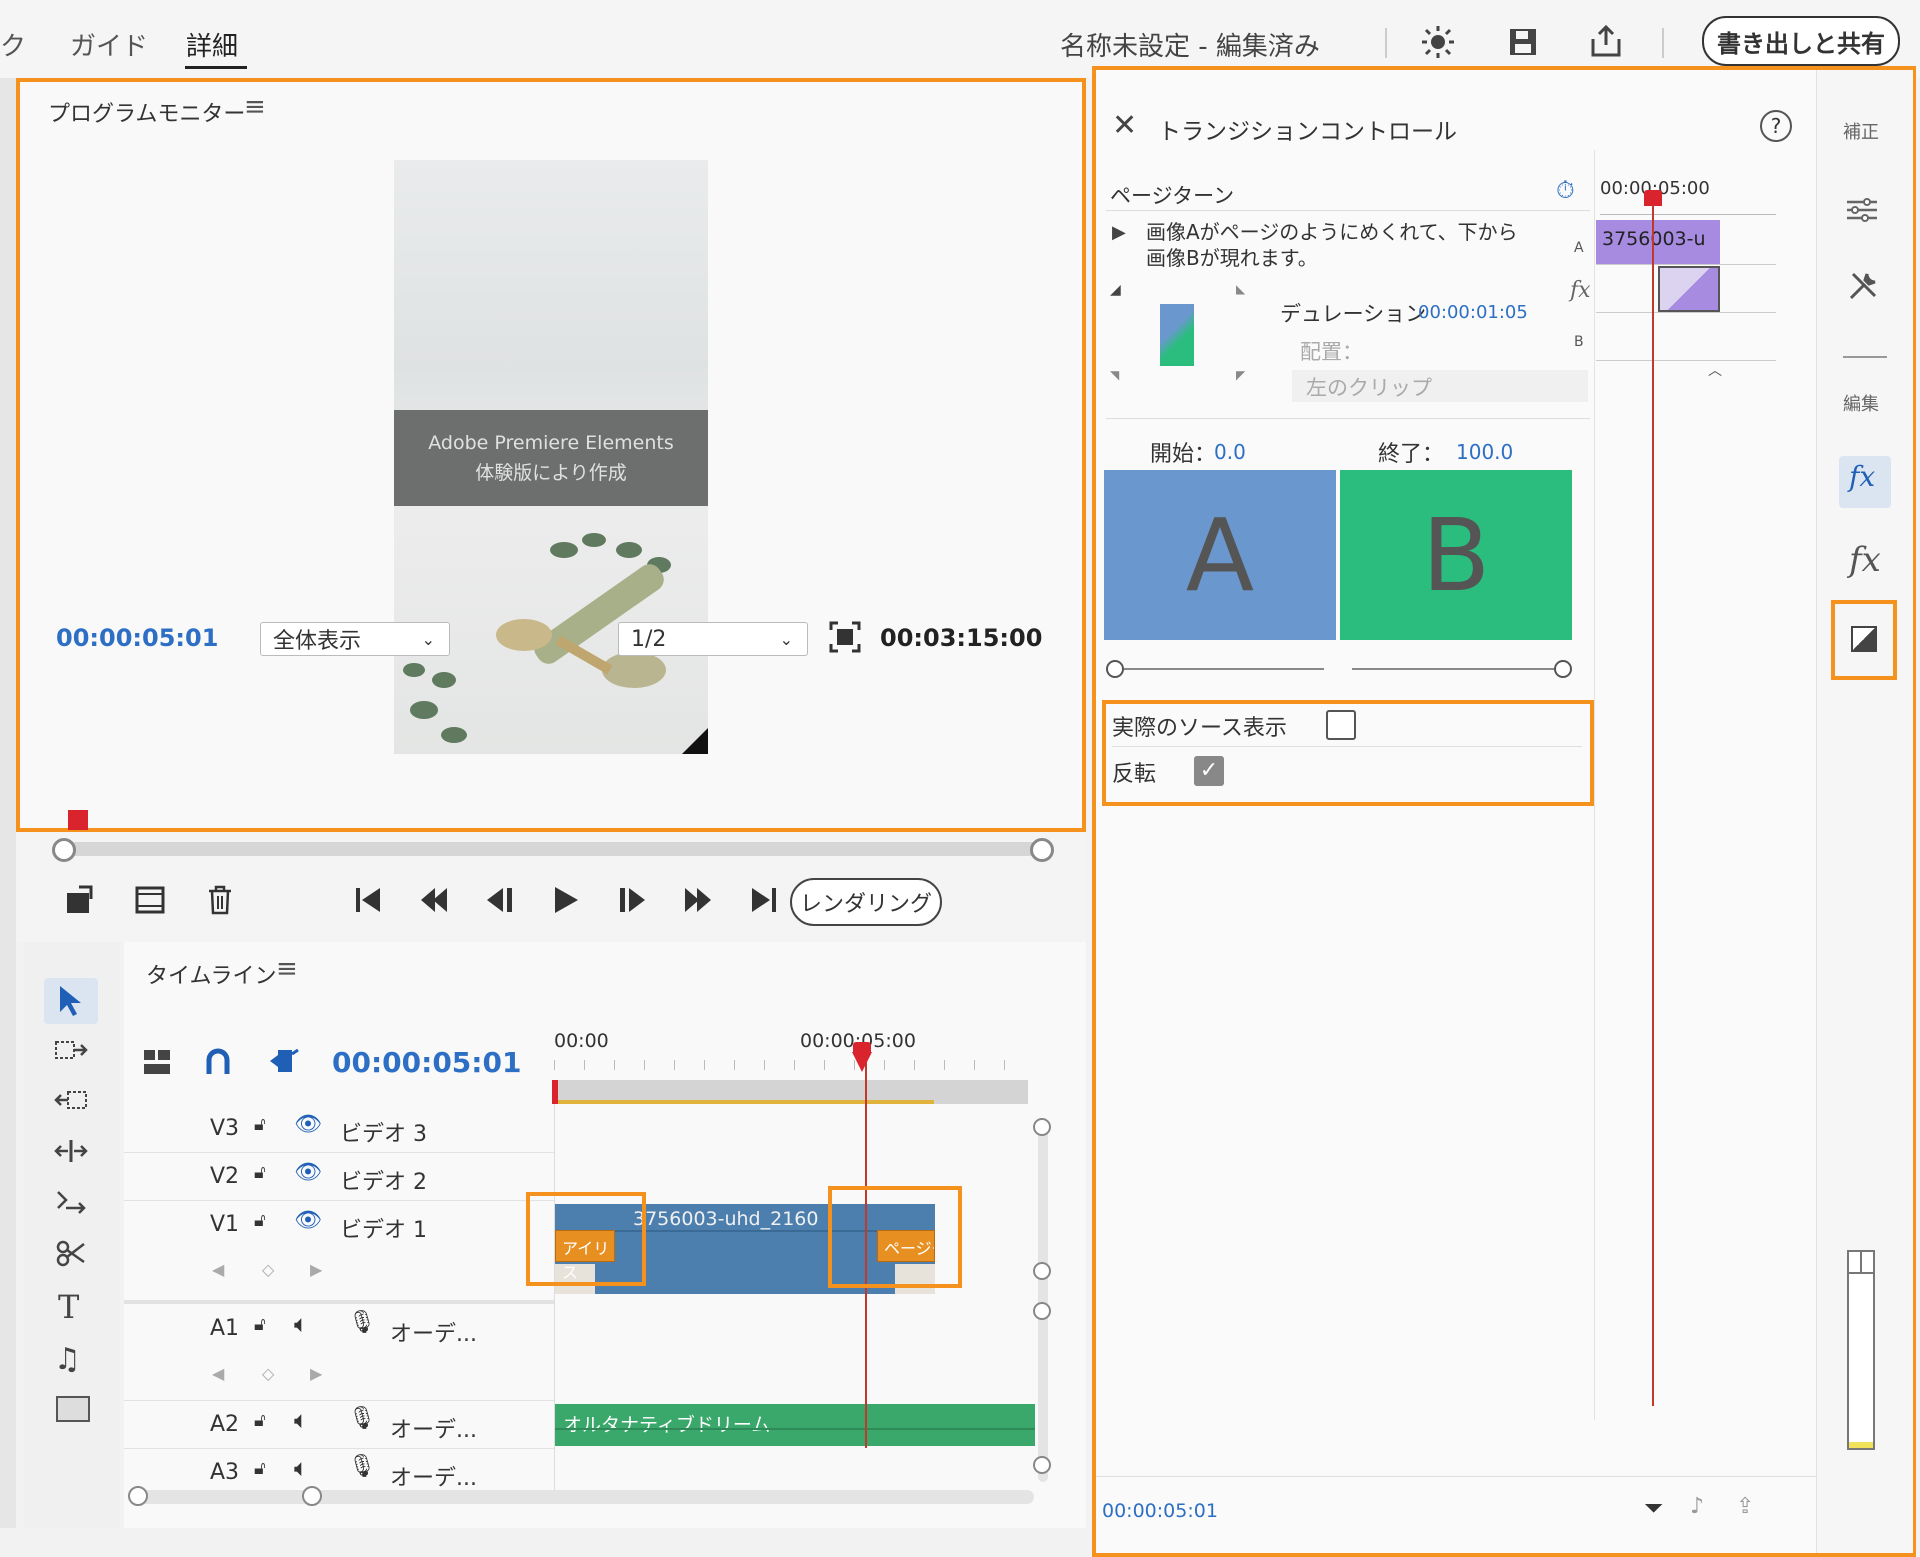 This screenshot has width=1920, height=1557. What do you see at coordinates (78, 820) in the screenshot?
I see `monitor-playhead` at bounding box center [78, 820].